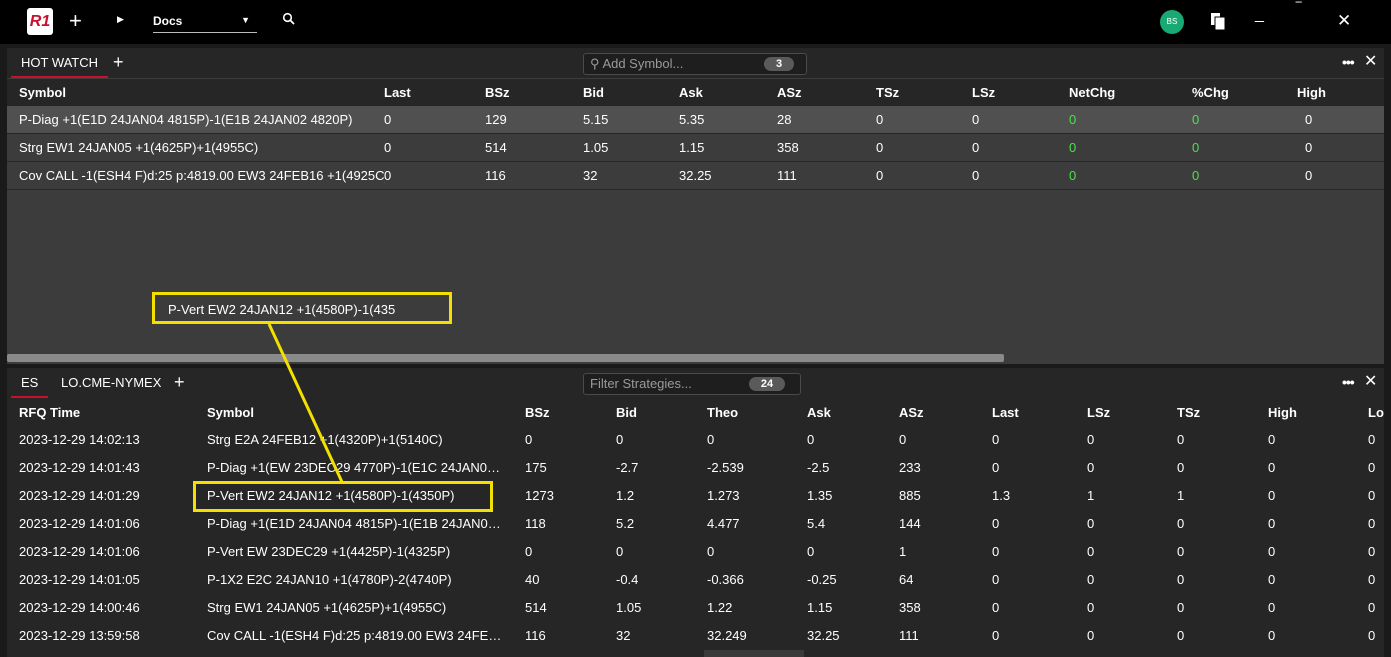 This screenshot has height=657, width=1391. I want to click on col-header: RFQ Time, so click(49, 412).